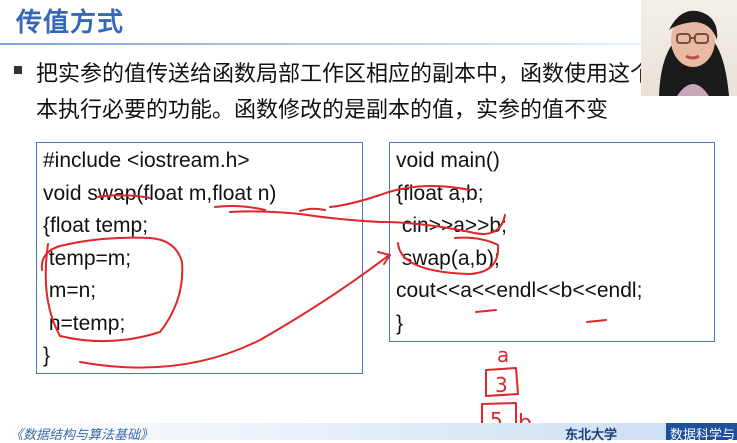 This screenshot has width=737, height=443. I want to click on footer-right-block: 数据科学与, so click(701, 433).